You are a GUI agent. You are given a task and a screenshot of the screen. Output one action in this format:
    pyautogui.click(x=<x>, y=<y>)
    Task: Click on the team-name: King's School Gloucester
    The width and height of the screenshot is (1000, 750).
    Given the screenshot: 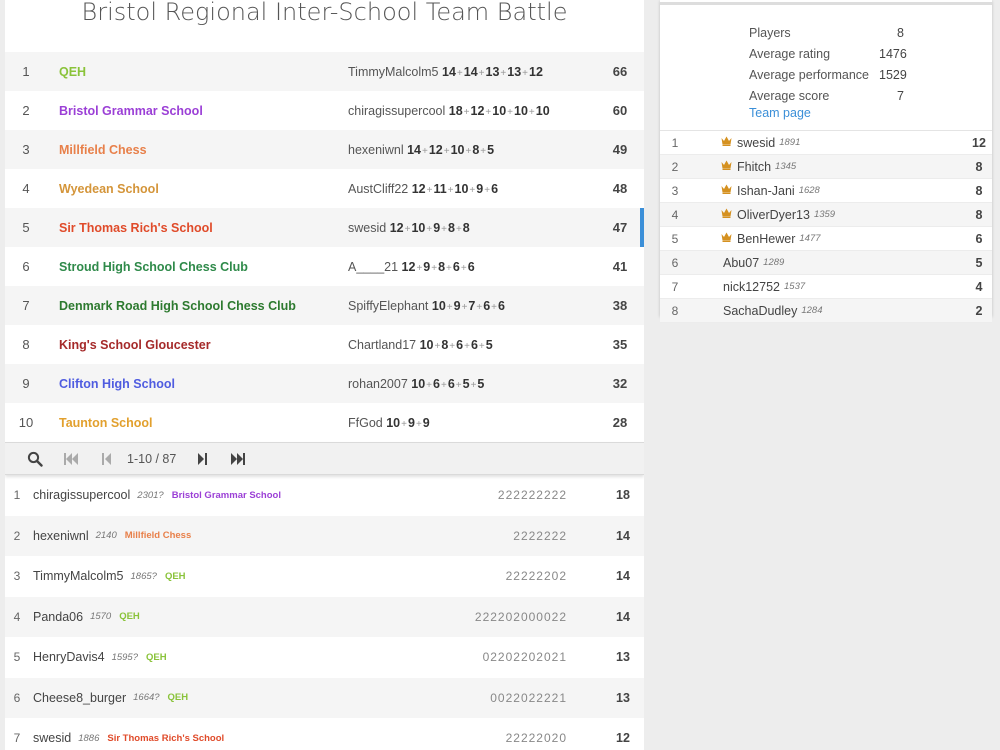 What is the action you would take?
    pyautogui.click(x=197, y=345)
    